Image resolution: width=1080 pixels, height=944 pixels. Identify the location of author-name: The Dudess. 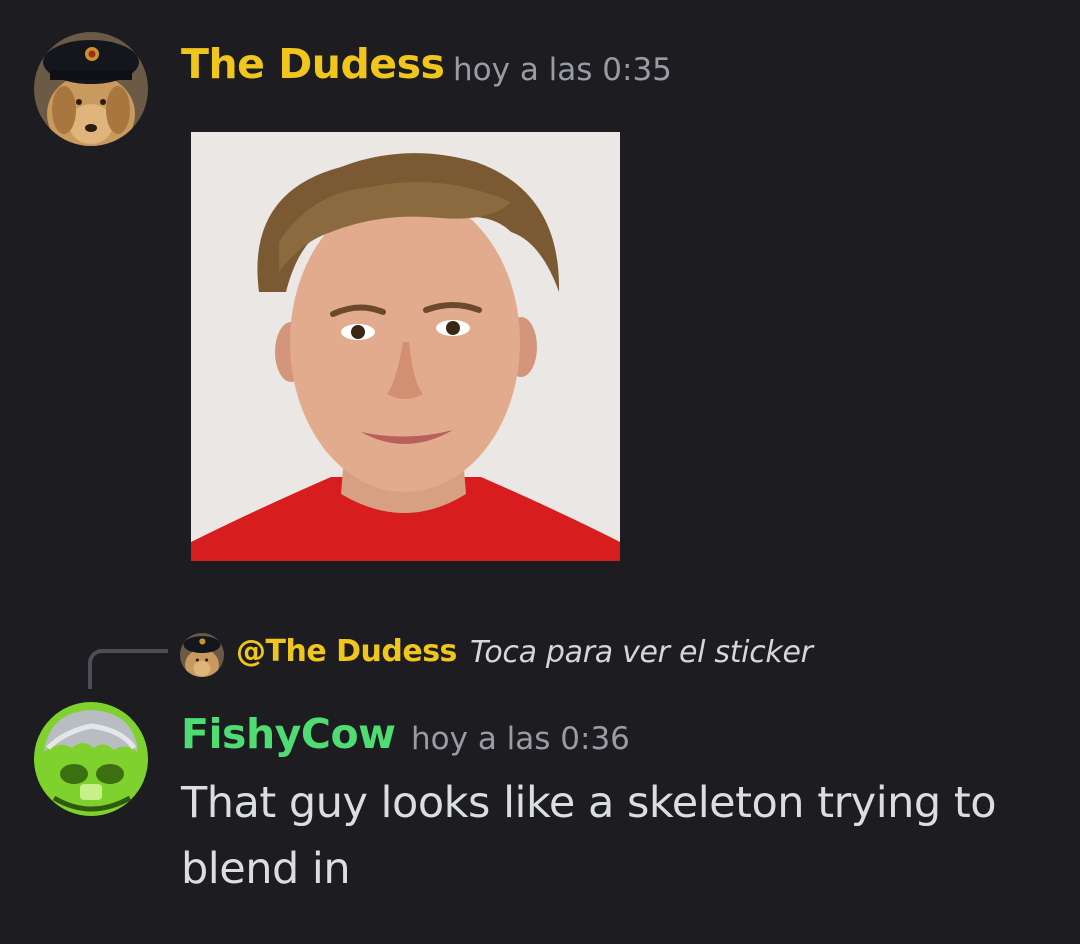
(313, 64).